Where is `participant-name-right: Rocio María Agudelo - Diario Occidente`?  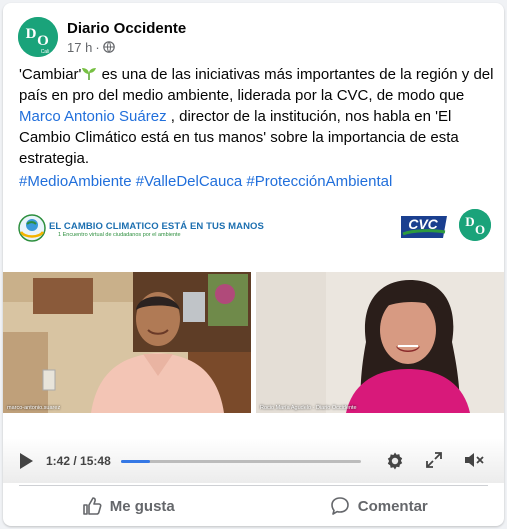
participant-name-right: Rocio María Agudelo - Diario Occidente is located at coordinates (308, 408).